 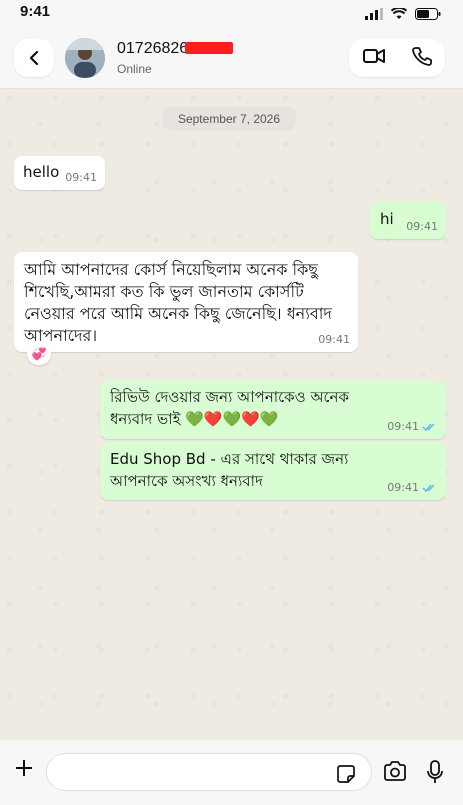 I want to click on message-outgoing: hi 09:41, so click(x=408, y=220).